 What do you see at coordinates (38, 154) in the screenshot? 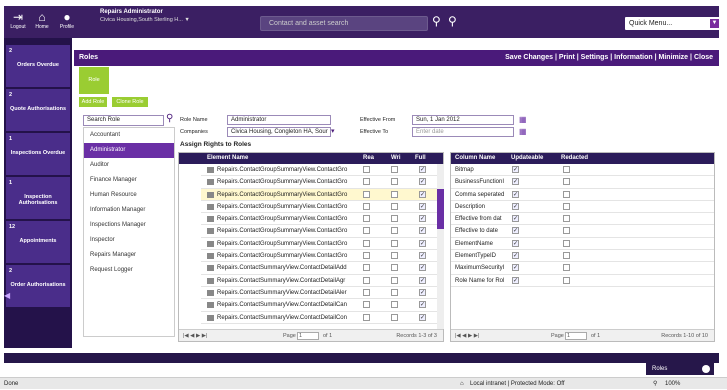
I see `nav-inspections-overdue: 1 Inspections Overdue` at bounding box center [38, 154].